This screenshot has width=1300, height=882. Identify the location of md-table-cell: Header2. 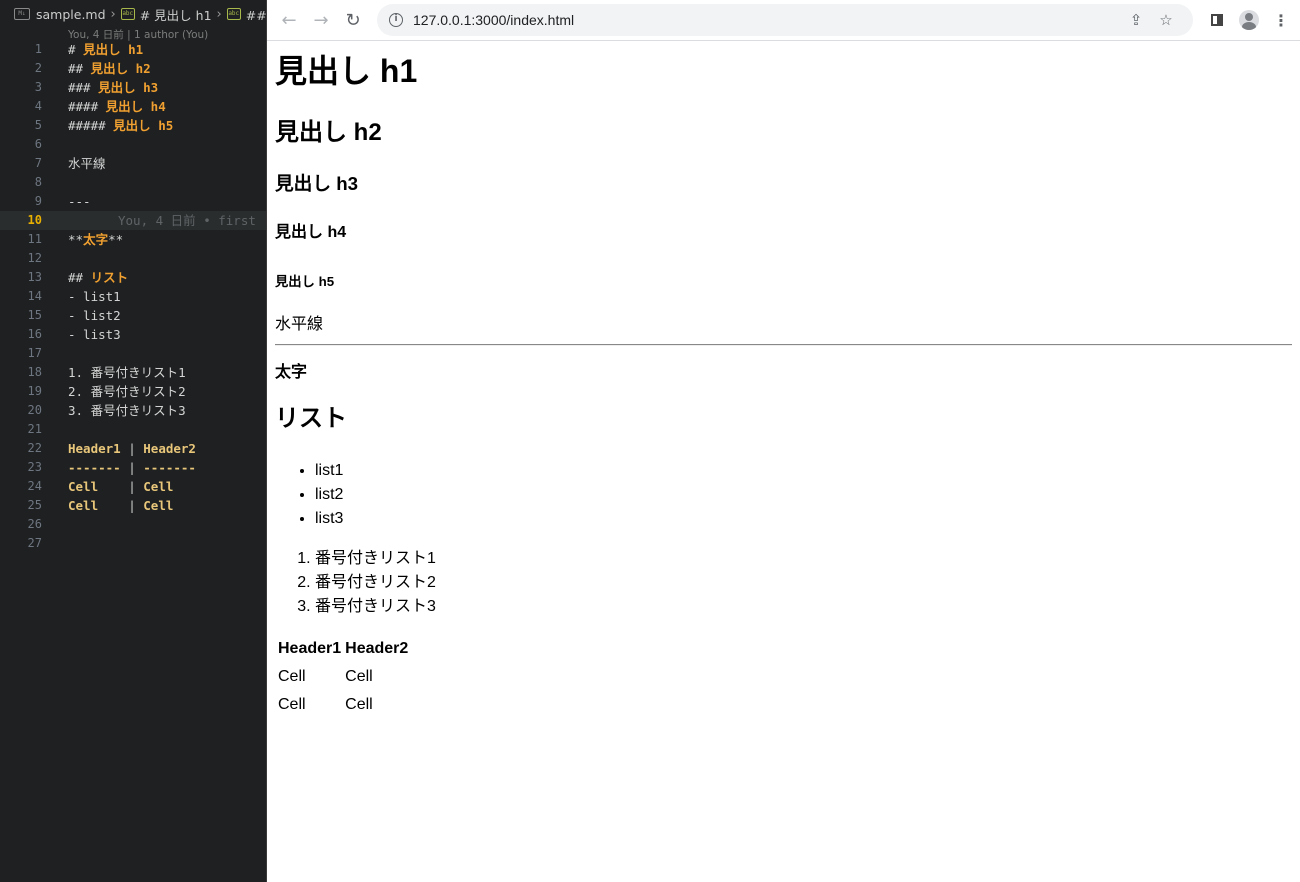
(169, 448).